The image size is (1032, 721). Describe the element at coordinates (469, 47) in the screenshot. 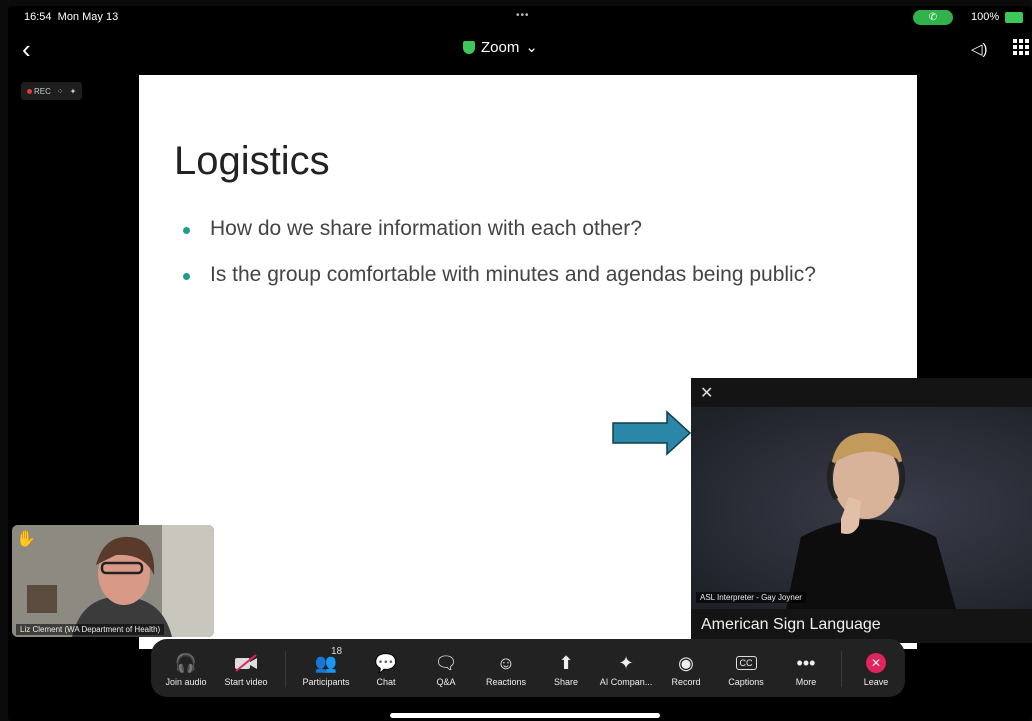

I see `encryption-shield-icon` at that location.